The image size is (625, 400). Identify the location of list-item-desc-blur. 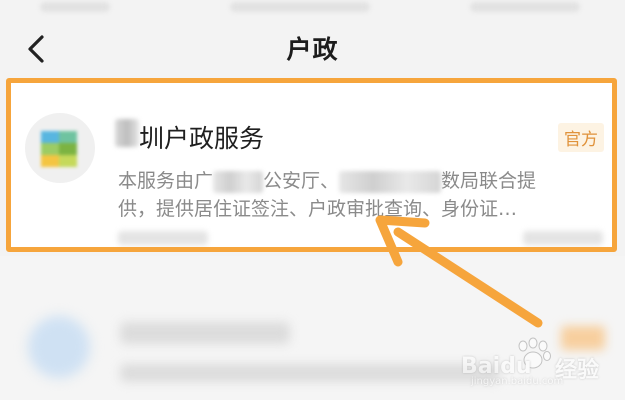
(310, 373).